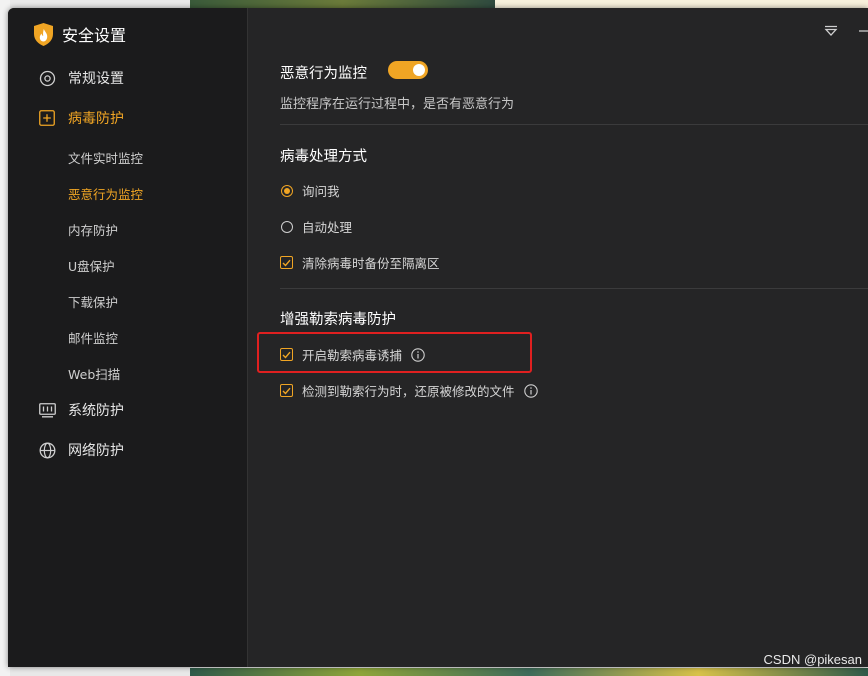 The width and height of the screenshot is (868, 676). What do you see at coordinates (47, 410) in the screenshot?
I see `system-monitor-icon` at bounding box center [47, 410].